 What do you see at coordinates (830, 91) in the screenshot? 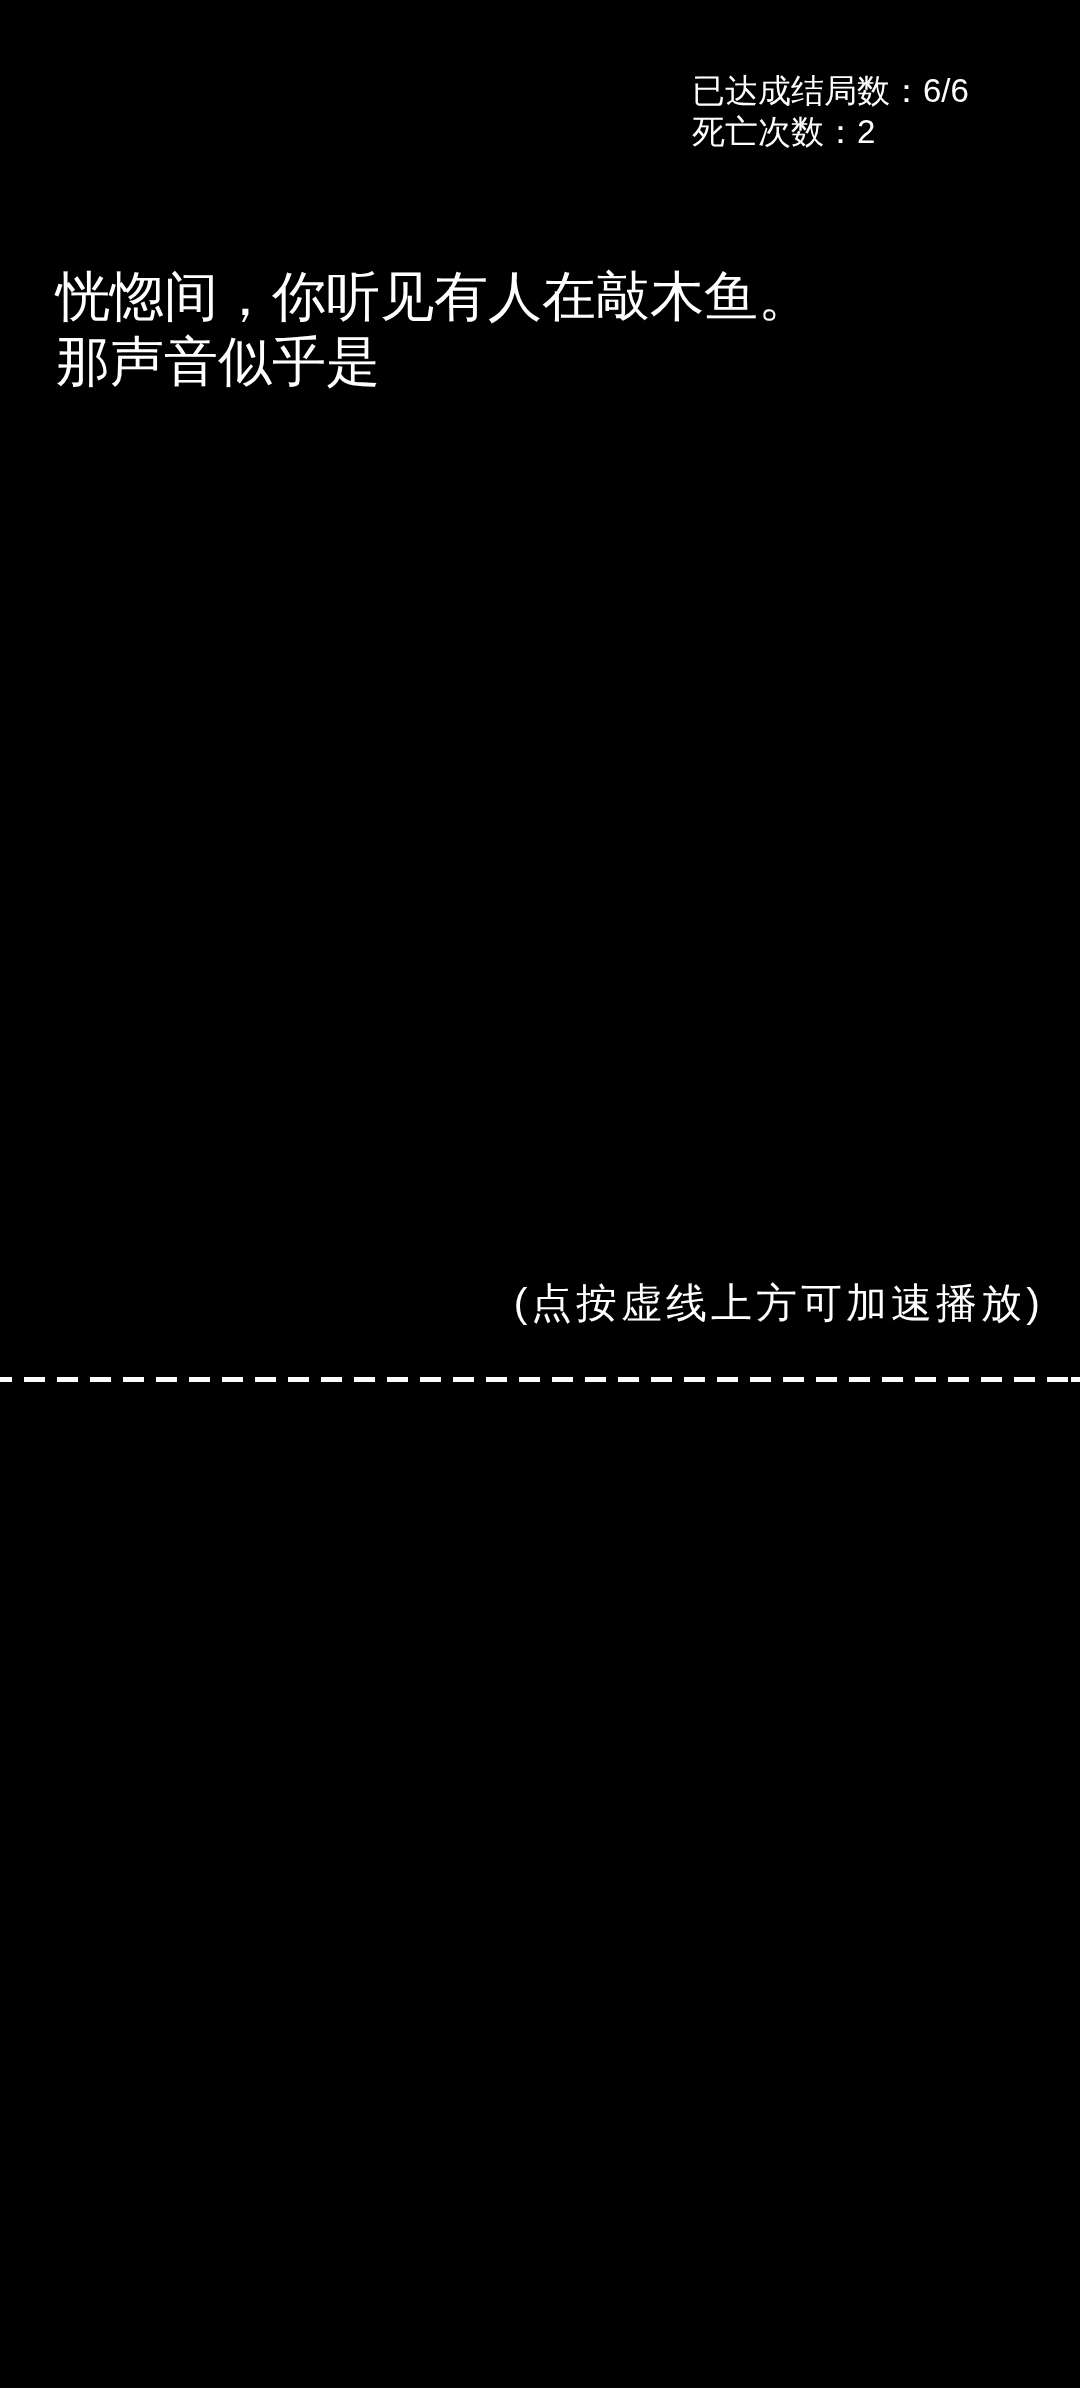
I see `endings-counter: 已达成结局数：6/6` at bounding box center [830, 91].